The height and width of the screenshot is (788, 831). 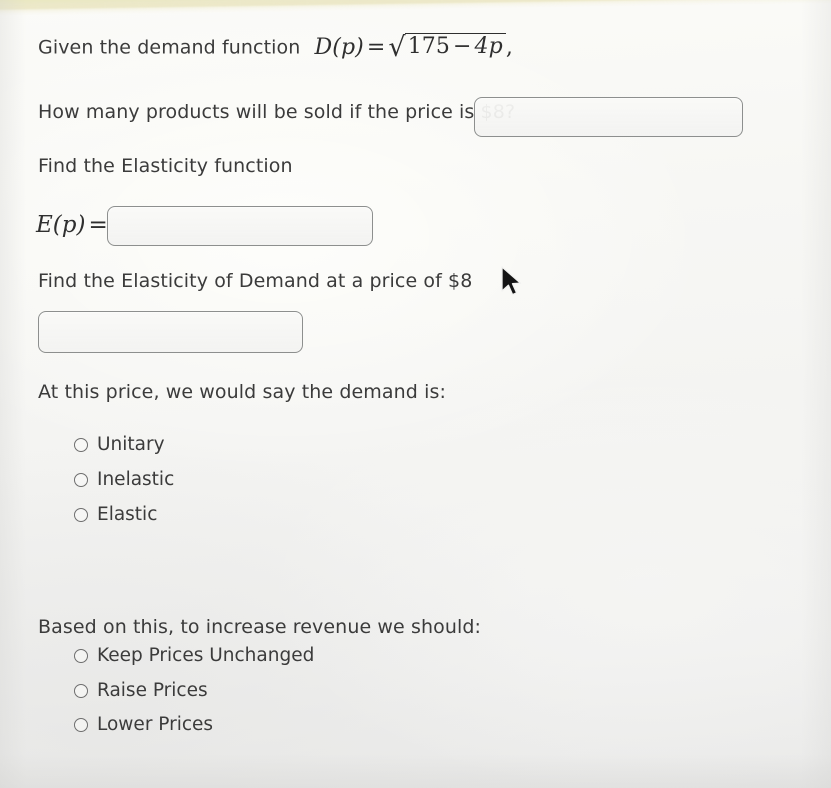 I want to click on demand-type-option-inelastic: Inelastic, so click(x=124, y=479).